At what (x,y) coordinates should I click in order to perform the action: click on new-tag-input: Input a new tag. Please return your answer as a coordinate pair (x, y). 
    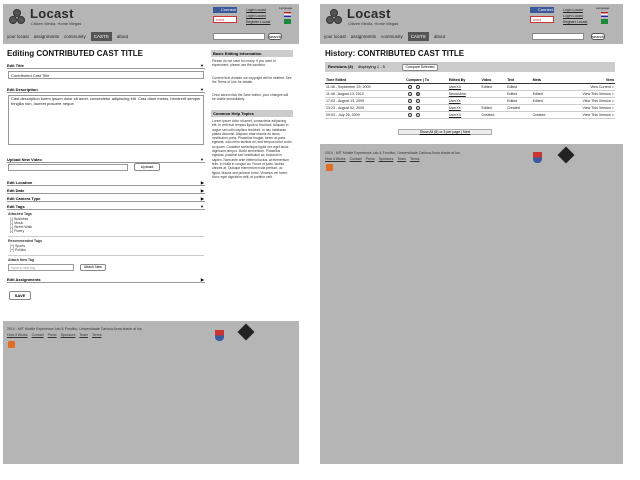
    Looking at the image, I should click on (41, 267).